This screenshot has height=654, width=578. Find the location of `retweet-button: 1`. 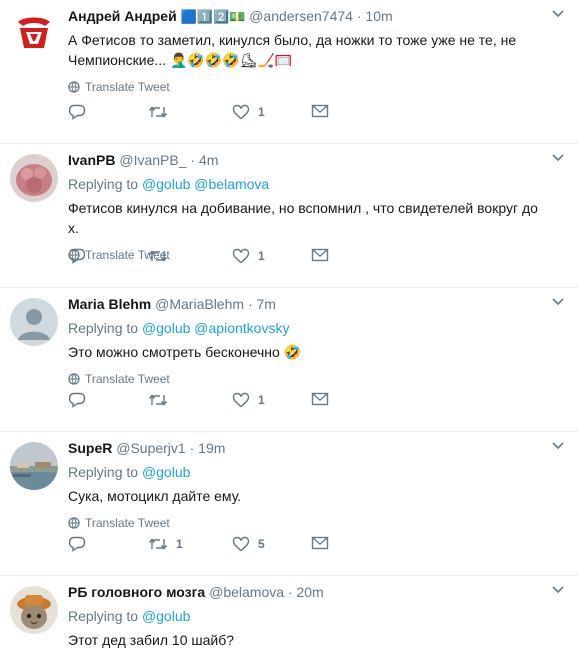

retweet-button: 1 is located at coordinates (165, 544).